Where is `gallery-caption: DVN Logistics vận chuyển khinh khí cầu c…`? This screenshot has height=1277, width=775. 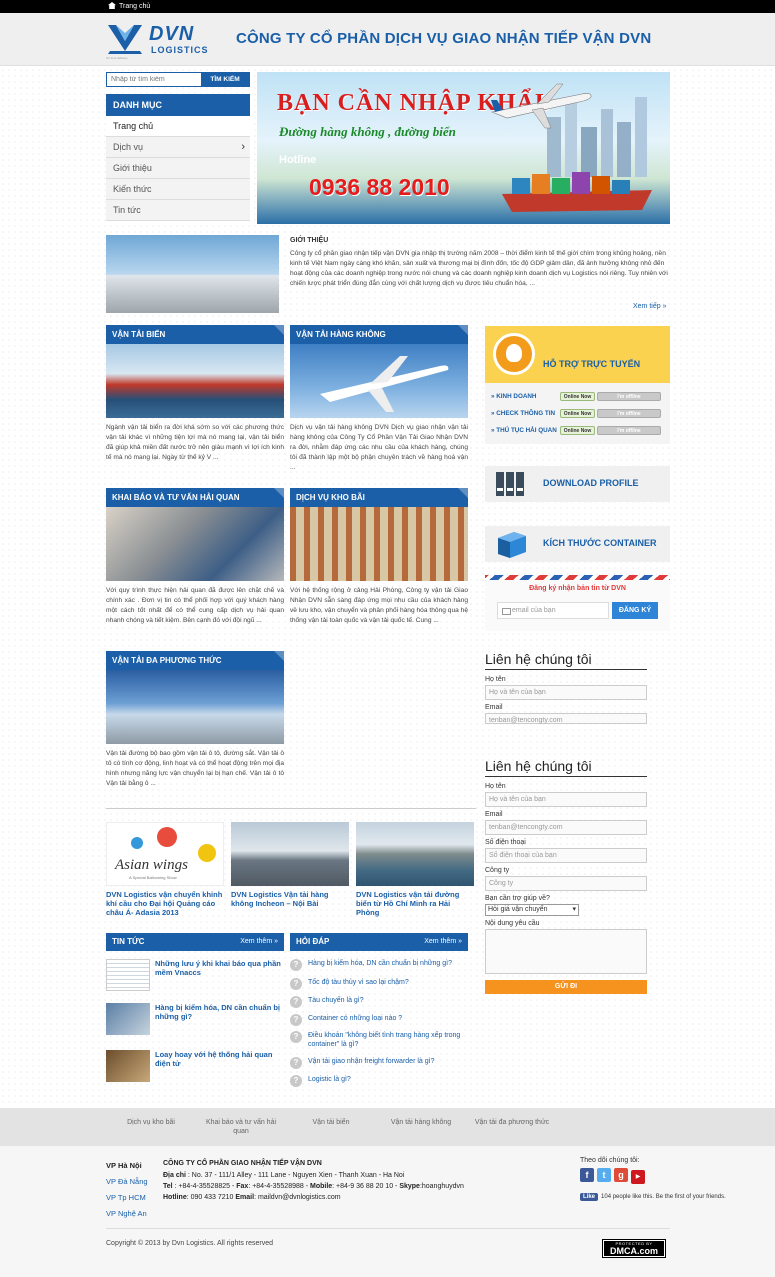
gallery-caption: DVN Logistics vận chuyển khinh khí cầu c… is located at coordinates (165, 903).